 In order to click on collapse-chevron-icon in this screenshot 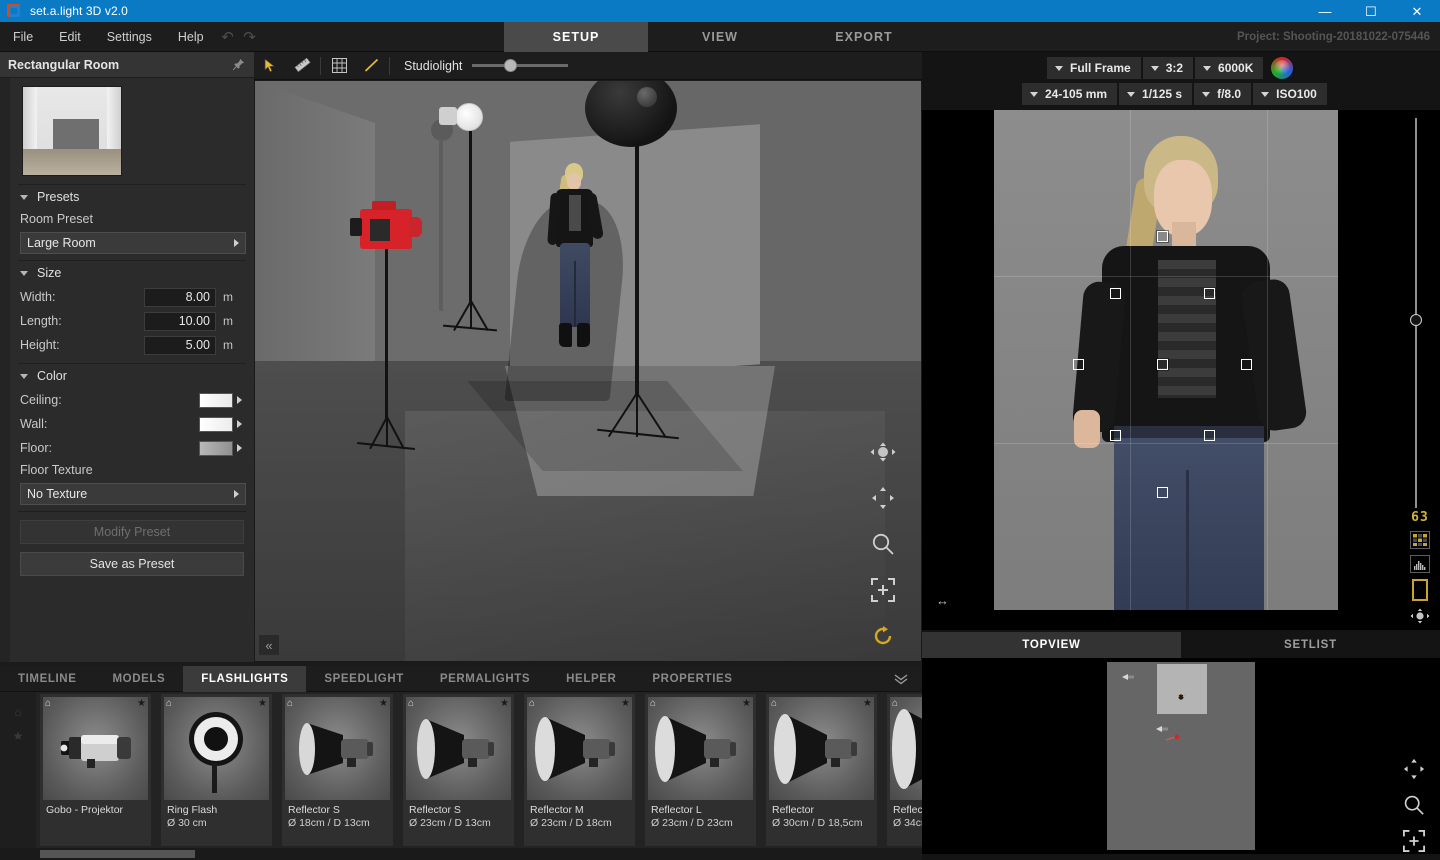, I will do `click(901, 679)`.